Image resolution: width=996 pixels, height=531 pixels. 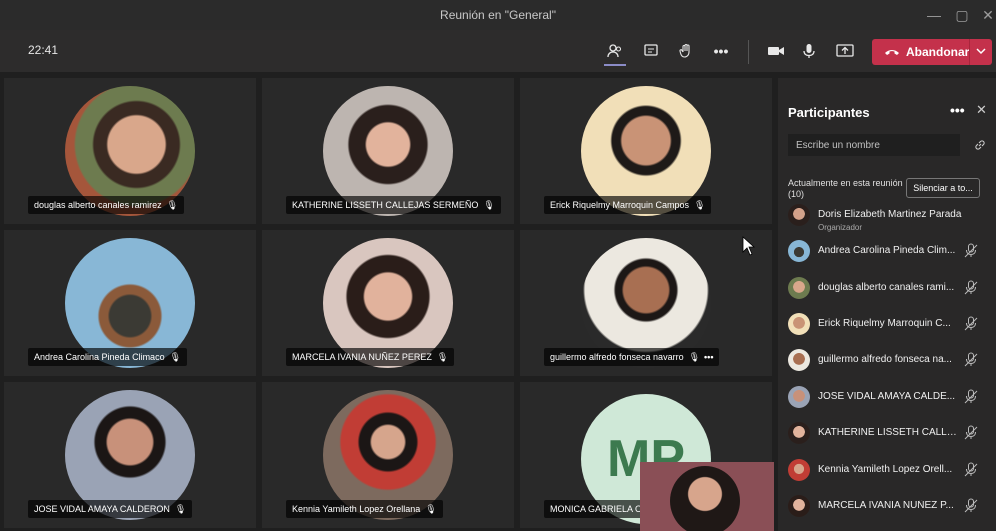 What do you see at coordinates (981, 110) in the screenshot?
I see `close-panel-icon: ✕` at bounding box center [981, 110].